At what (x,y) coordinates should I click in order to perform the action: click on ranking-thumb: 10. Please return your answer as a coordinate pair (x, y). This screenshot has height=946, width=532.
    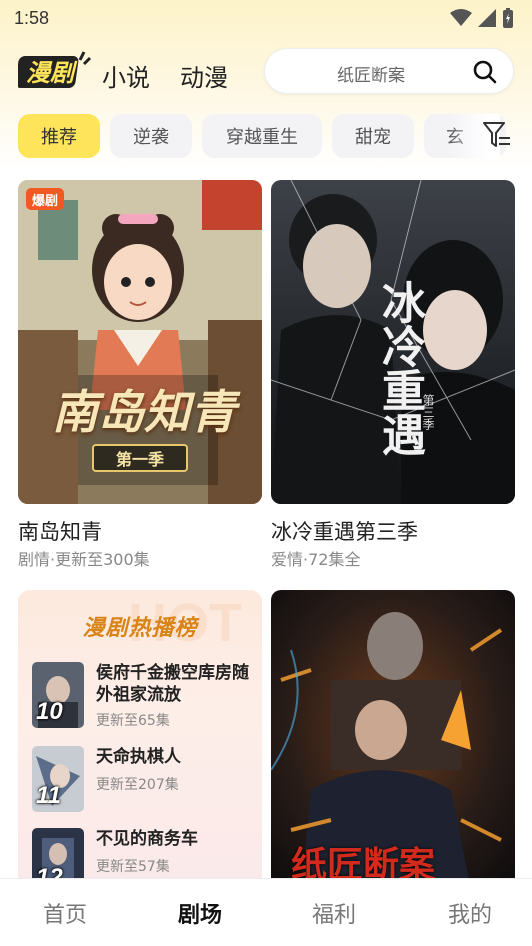
    Looking at the image, I should click on (58, 695).